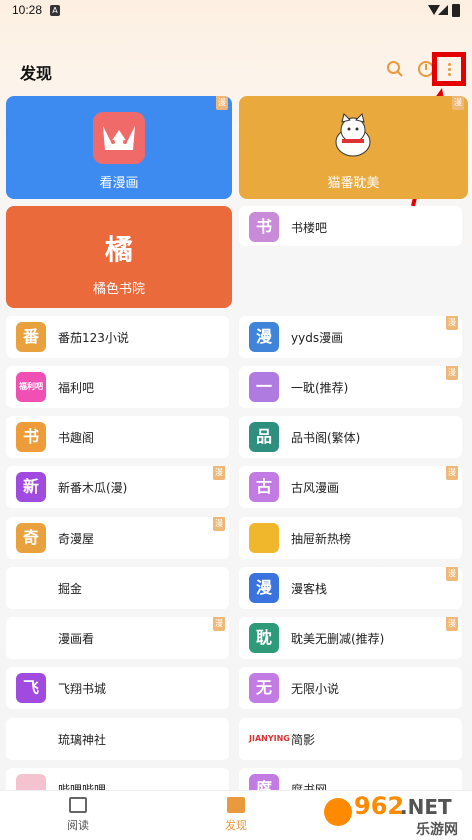  I want to click on notification-icon: A, so click(55, 10).